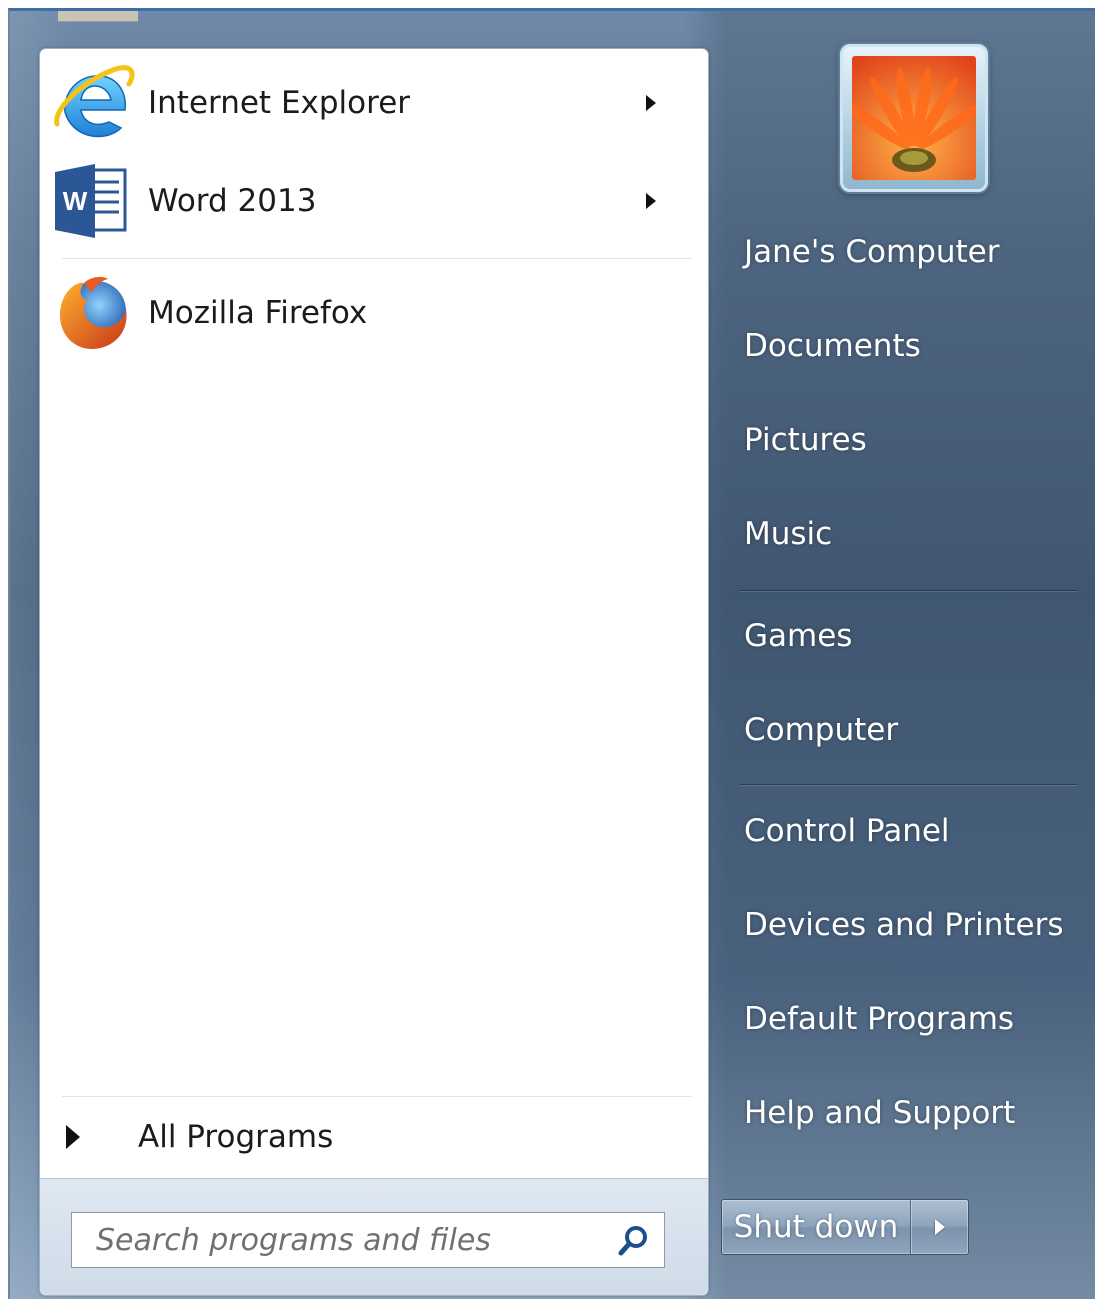  What do you see at coordinates (633, 1241) in the screenshot?
I see `search-icon` at bounding box center [633, 1241].